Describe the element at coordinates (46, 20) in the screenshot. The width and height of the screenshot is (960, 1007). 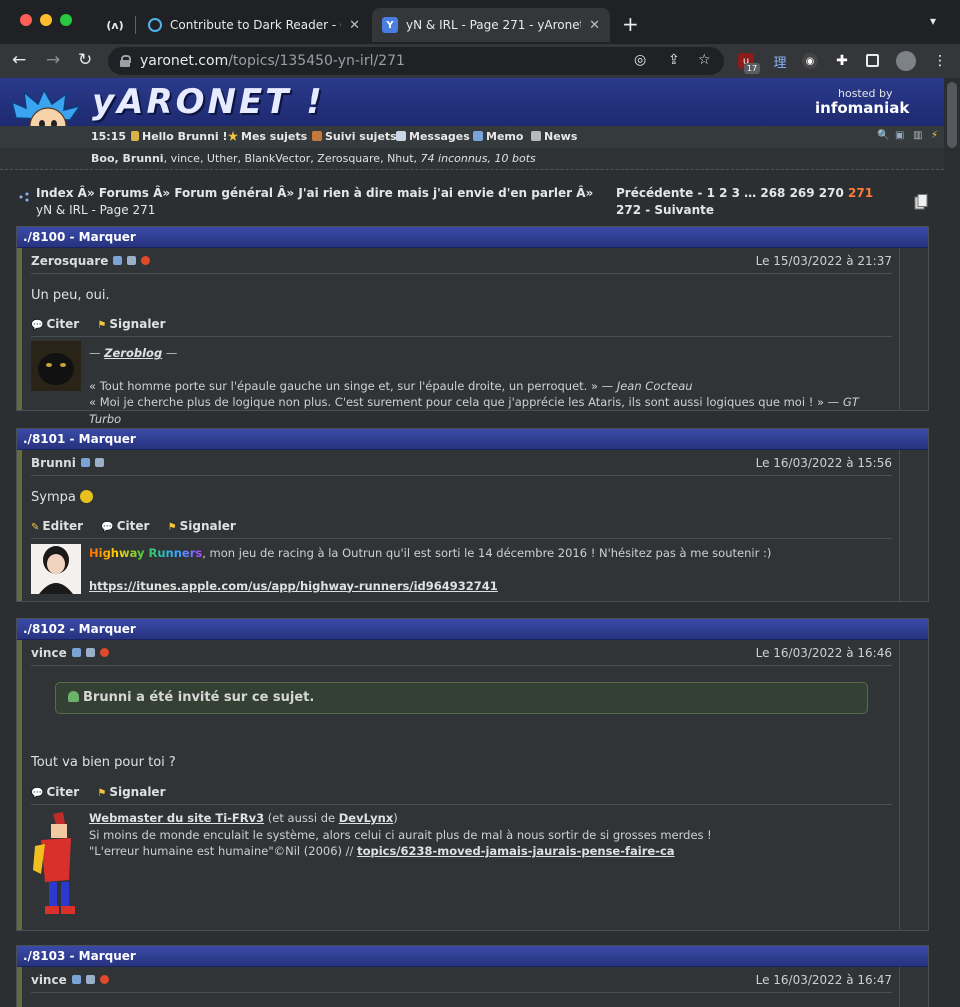
I see `minimize-window-button` at that location.